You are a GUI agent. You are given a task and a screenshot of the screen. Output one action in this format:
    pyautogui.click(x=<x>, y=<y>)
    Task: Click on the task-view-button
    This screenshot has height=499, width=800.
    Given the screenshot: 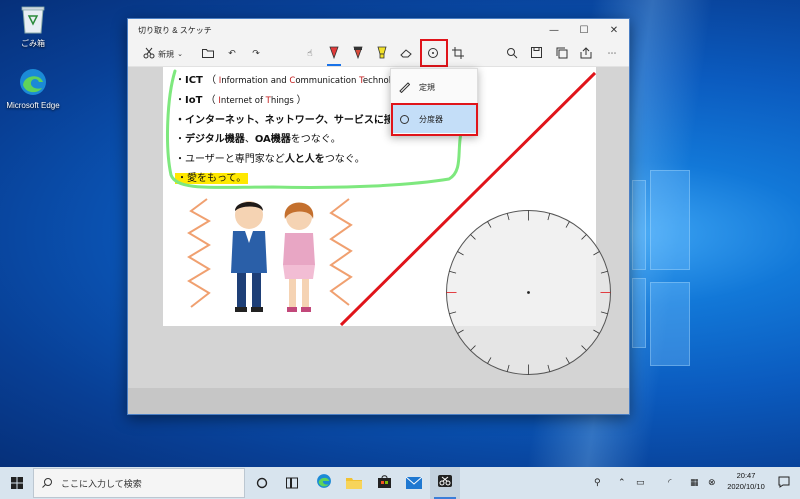 What is the action you would take?
    pyautogui.click(x=292, y=483)
    